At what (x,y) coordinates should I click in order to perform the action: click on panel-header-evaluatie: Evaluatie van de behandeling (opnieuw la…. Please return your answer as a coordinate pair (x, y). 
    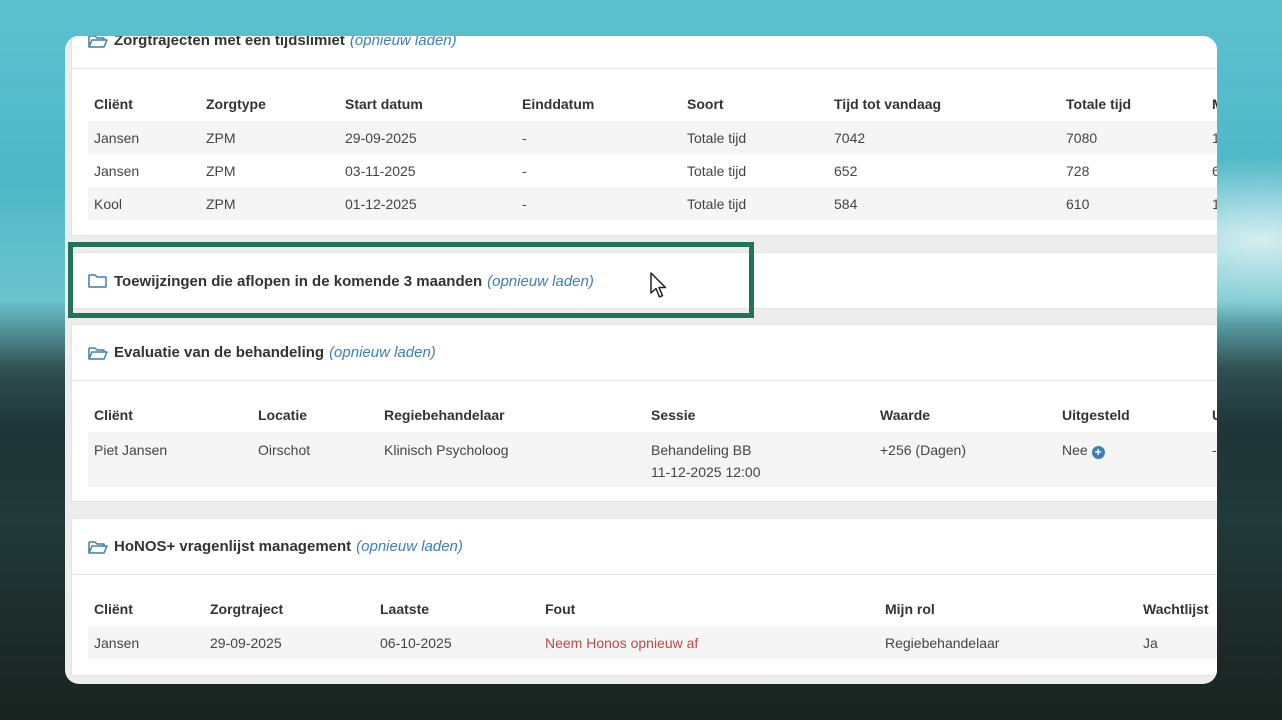
    Looking at the image, I should click on (644, 353).